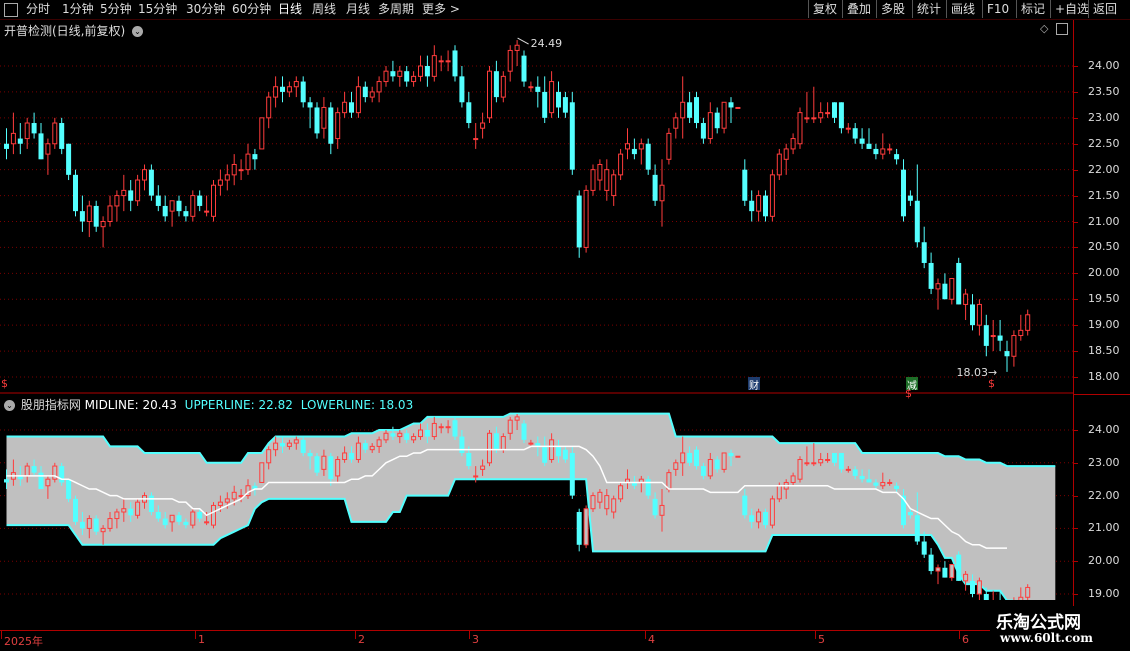 The image size is (1130, 651). I want to click on toolbar-button-5: F10, so click(997, 9).